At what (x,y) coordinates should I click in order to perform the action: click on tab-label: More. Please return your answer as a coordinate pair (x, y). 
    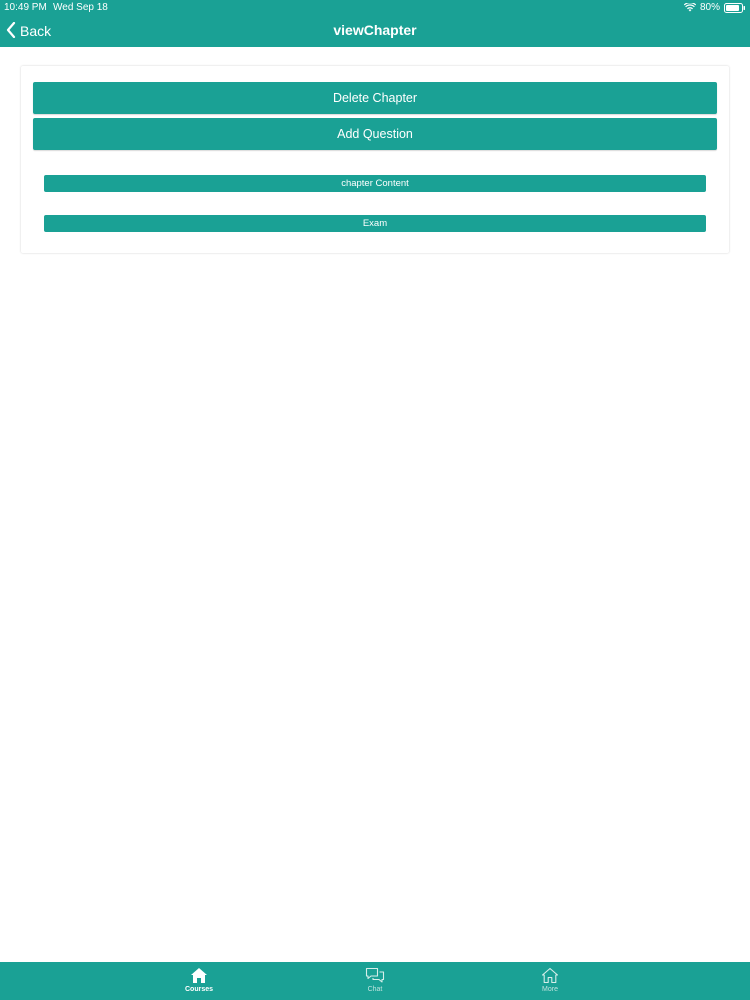
    Looking at the image, I should click on (550, 989).